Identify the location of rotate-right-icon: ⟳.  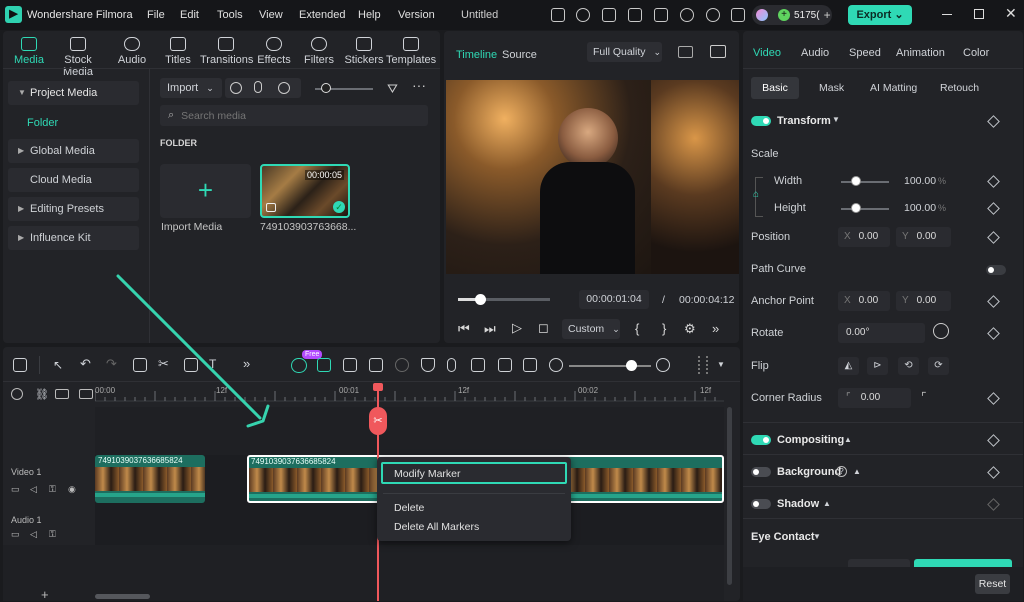
(938, 366).